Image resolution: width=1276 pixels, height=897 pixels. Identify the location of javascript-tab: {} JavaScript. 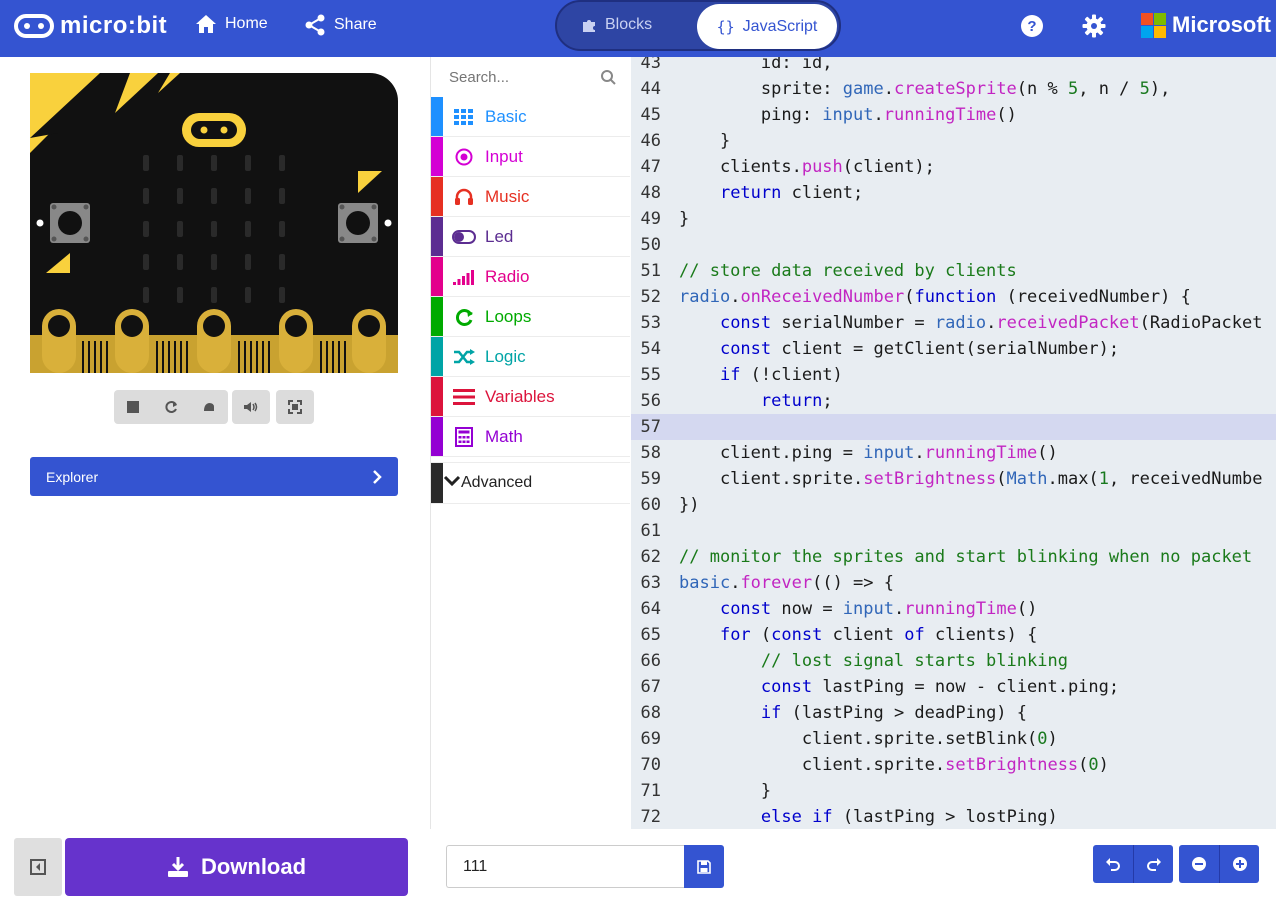
(767, 26).